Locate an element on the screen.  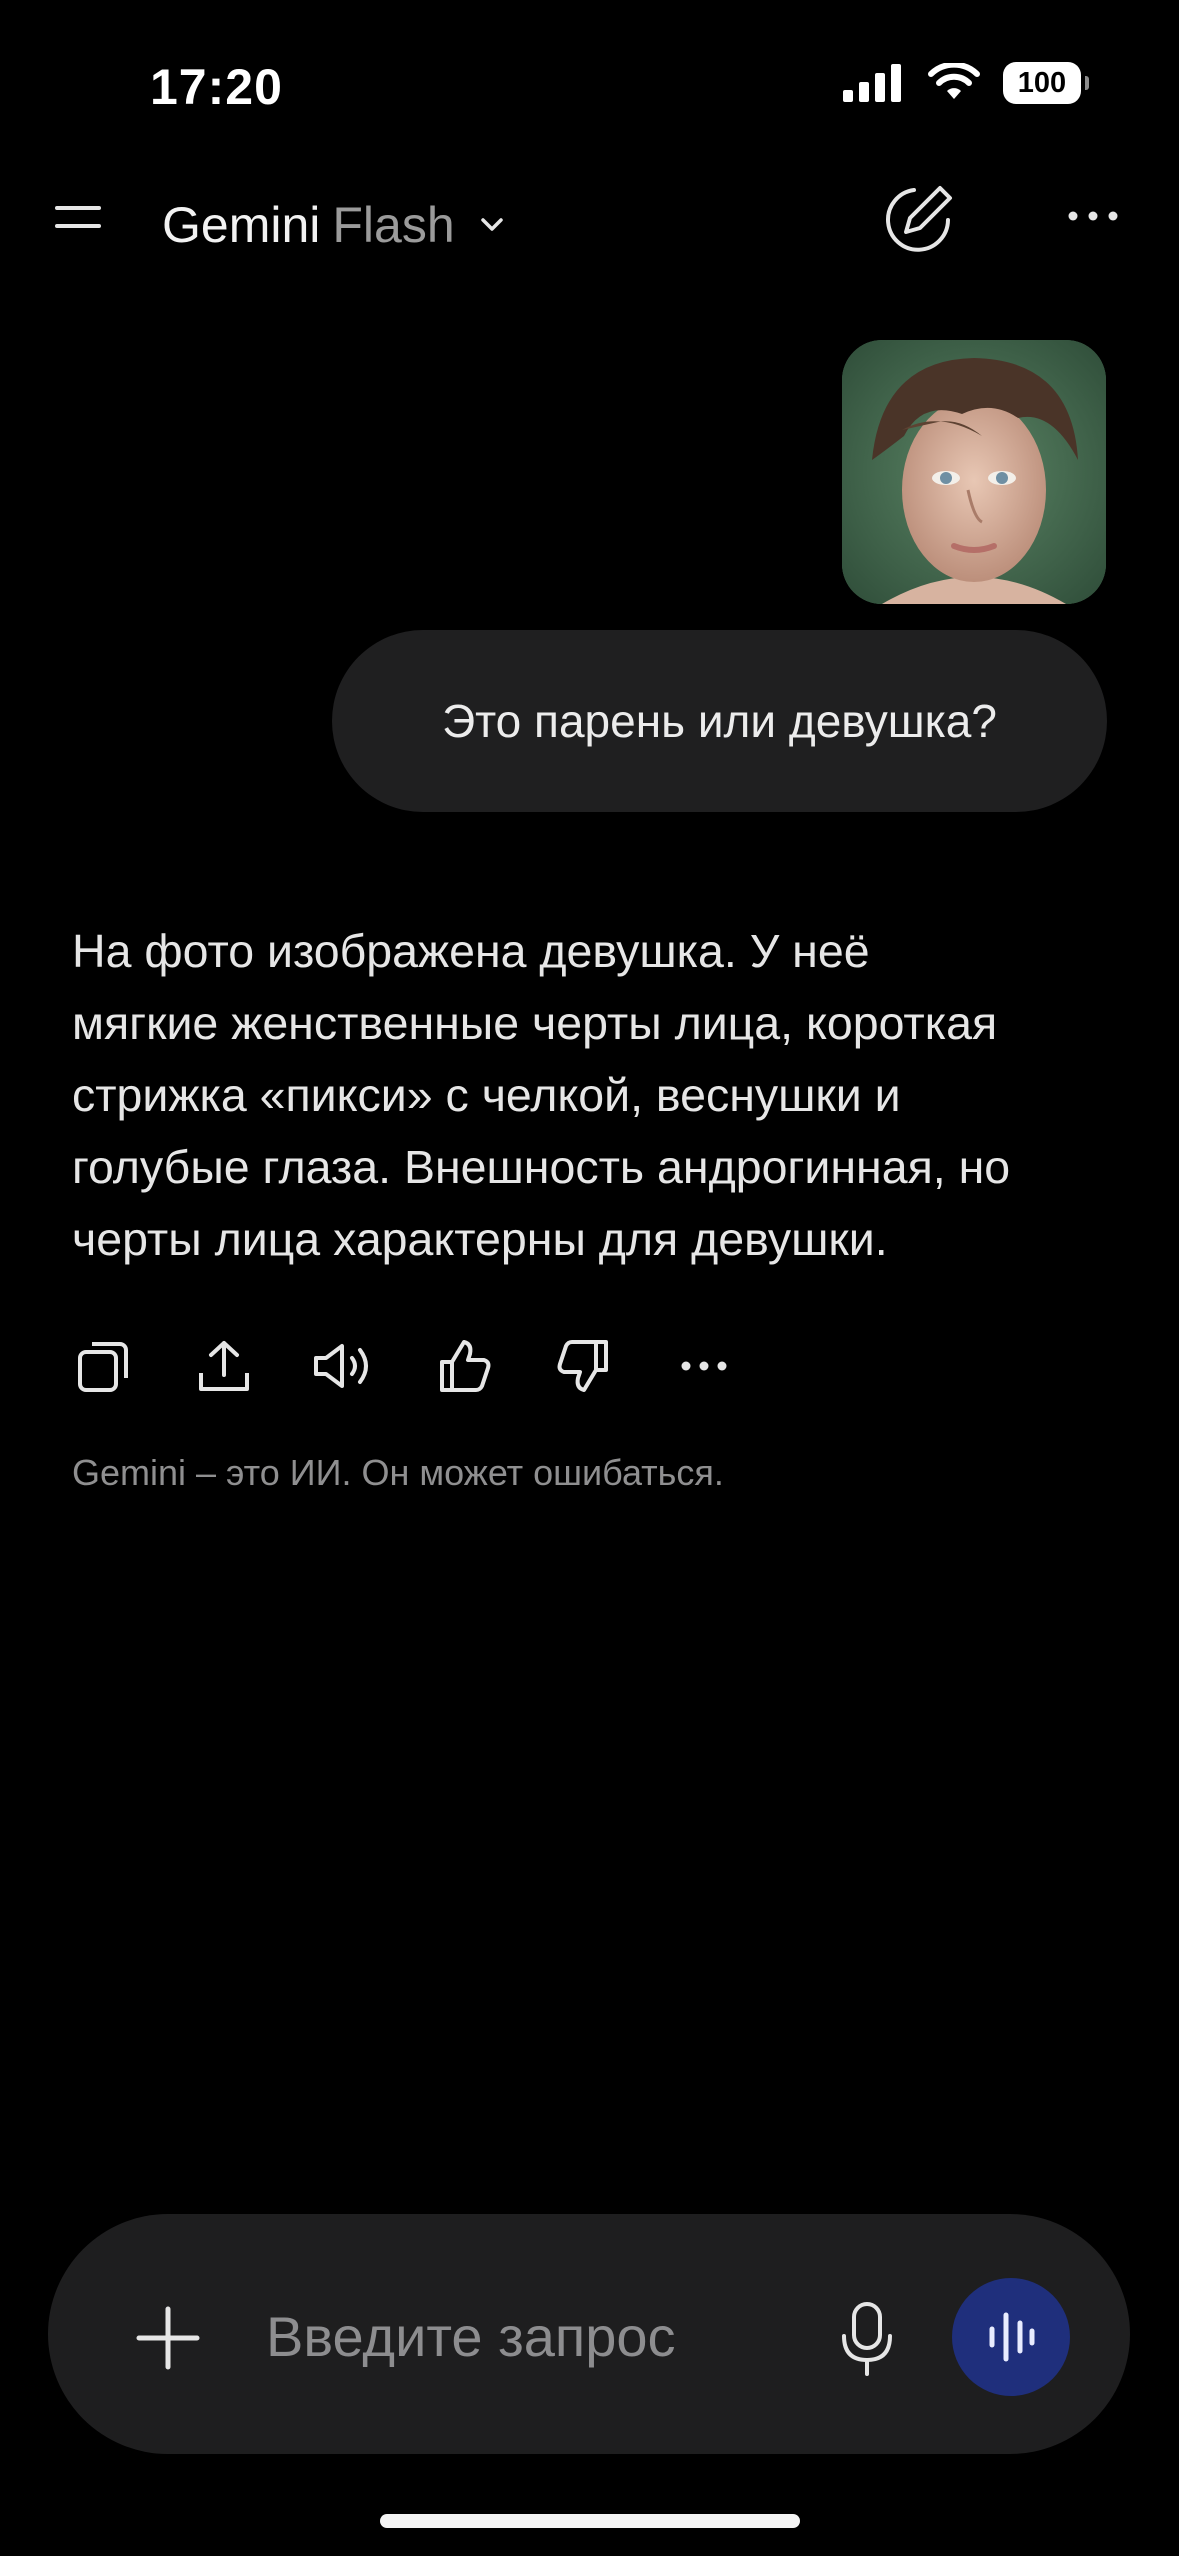
home-indicator is located at coordinates (590, 2521).